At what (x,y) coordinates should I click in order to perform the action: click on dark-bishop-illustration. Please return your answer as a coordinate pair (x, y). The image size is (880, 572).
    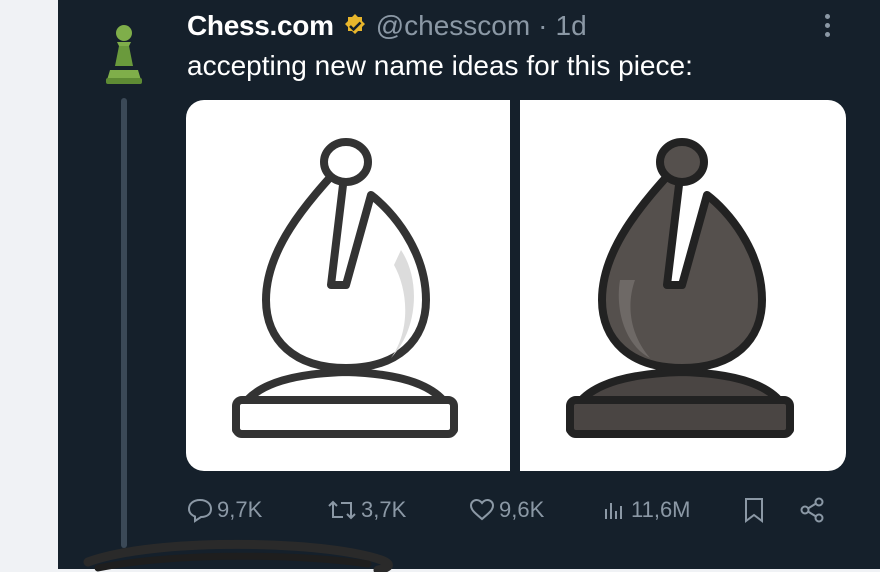
    Looking at the image, I should click on (680, 288).